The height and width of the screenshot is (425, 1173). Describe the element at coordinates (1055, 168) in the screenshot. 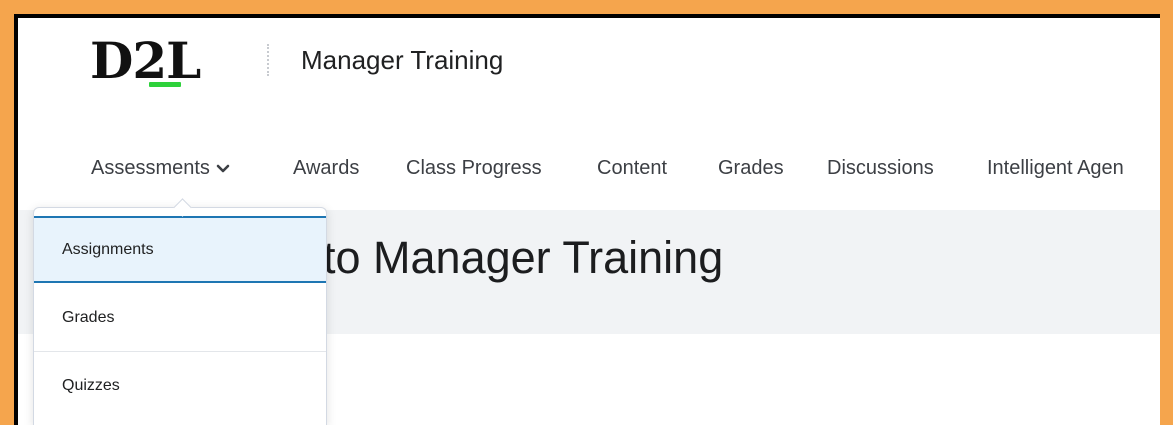

I see `nav-item-intelligent-agents: Intelligent Agen` at that location.